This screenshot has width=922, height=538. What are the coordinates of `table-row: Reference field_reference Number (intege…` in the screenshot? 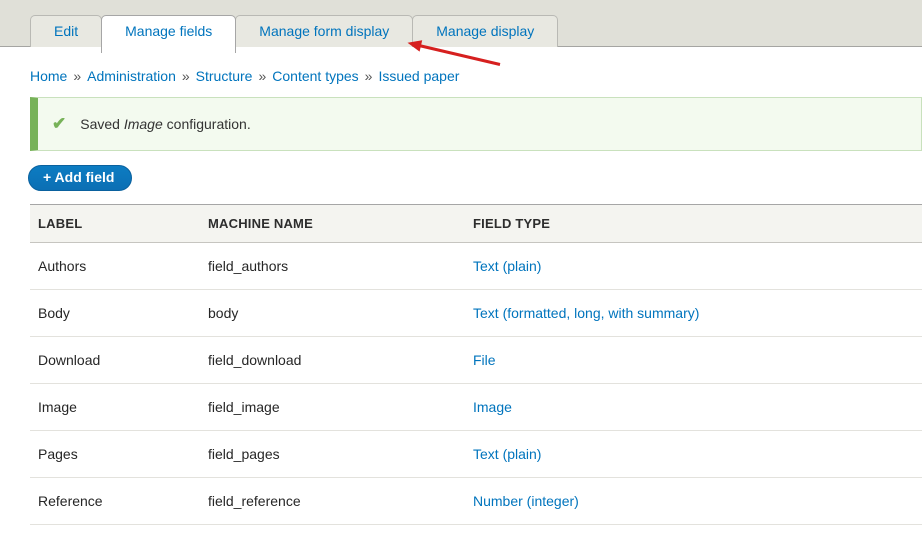 It's located at (476, 501).